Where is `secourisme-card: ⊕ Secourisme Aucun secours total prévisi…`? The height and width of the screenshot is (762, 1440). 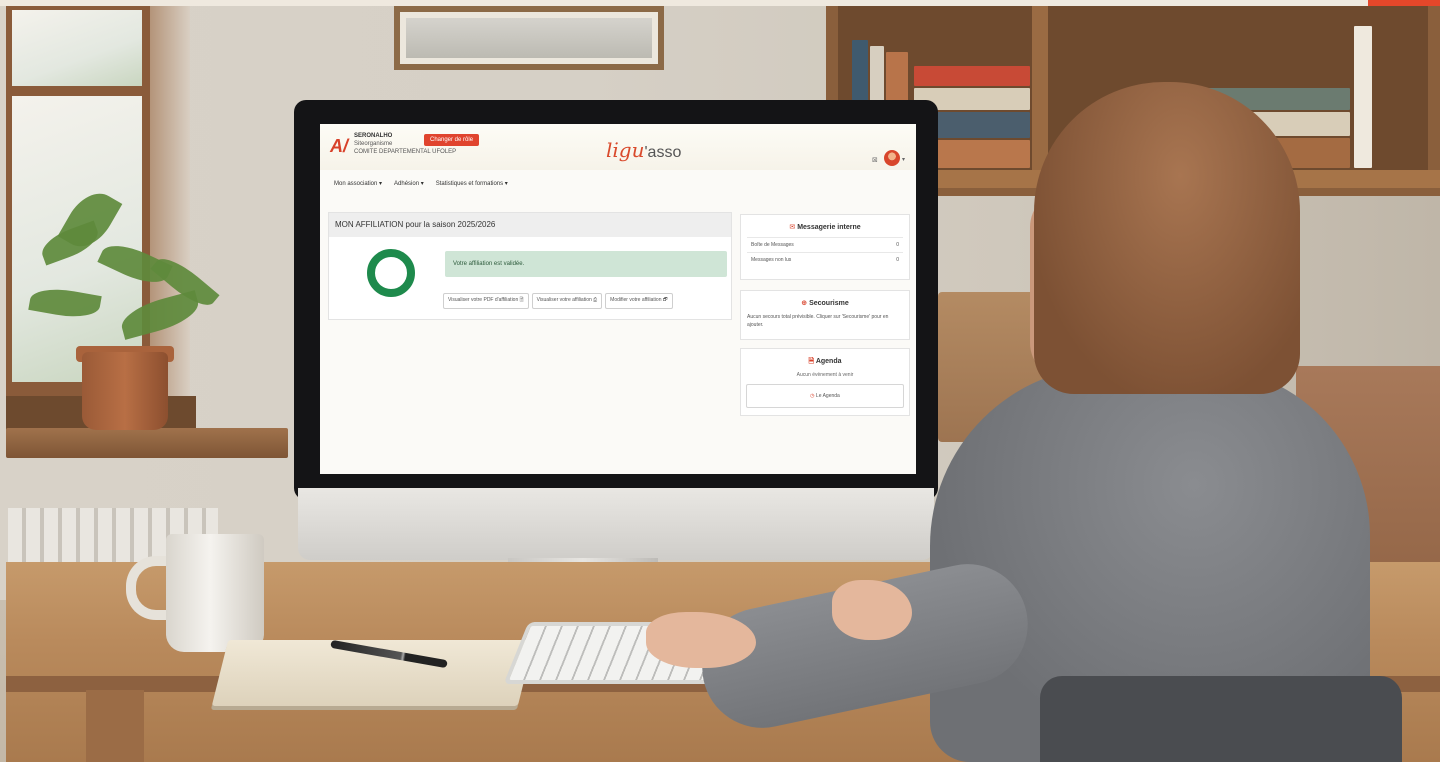
secourisme-card: ⊕ Secourisme Aucun secours total prévisi… is located at coordinates (825, 315).